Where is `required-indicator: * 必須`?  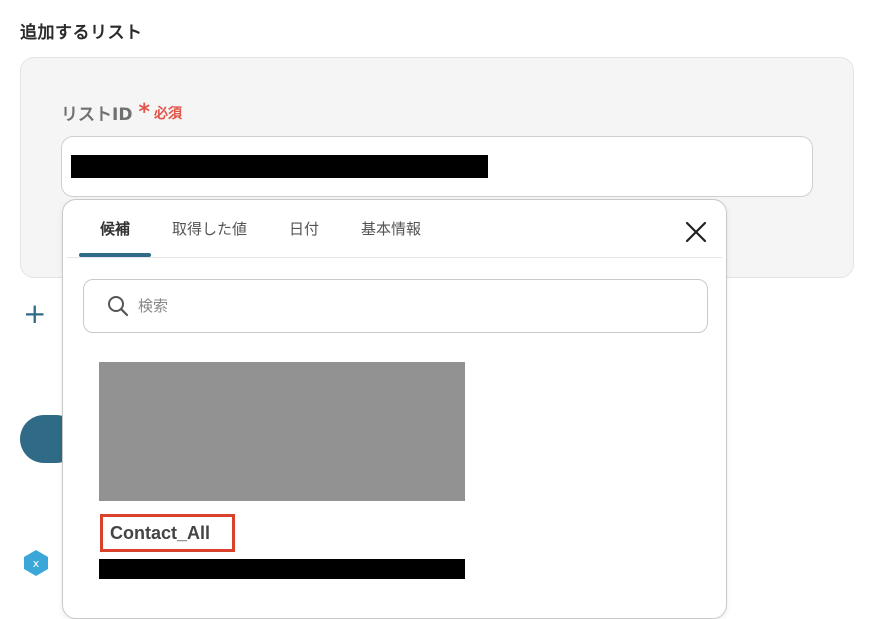 required-indicator: * 必須 is located at coordinates (160, 112).